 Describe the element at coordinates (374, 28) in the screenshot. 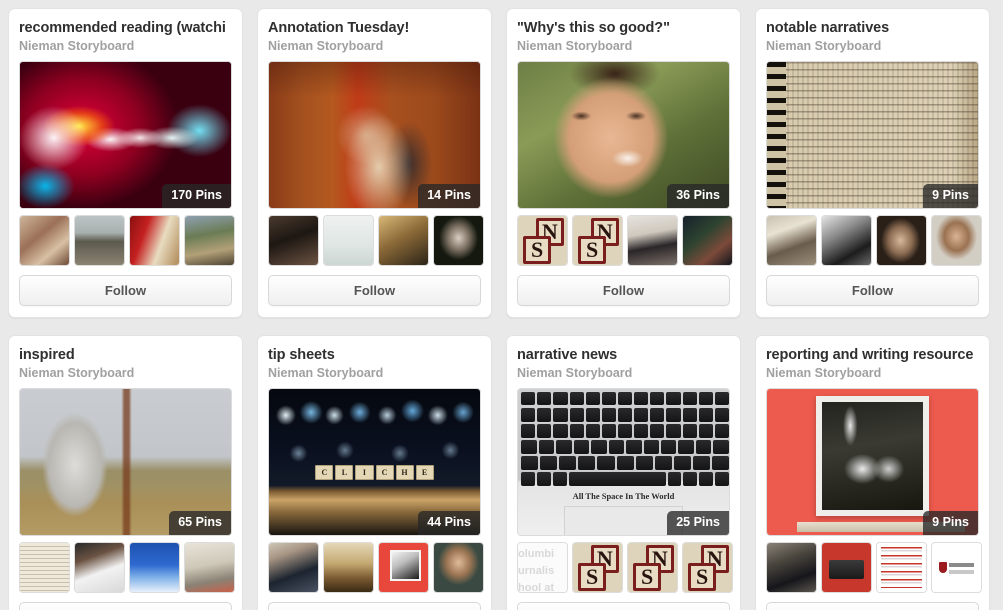

I see `board-title: Annotation Tuesday!` at that location.